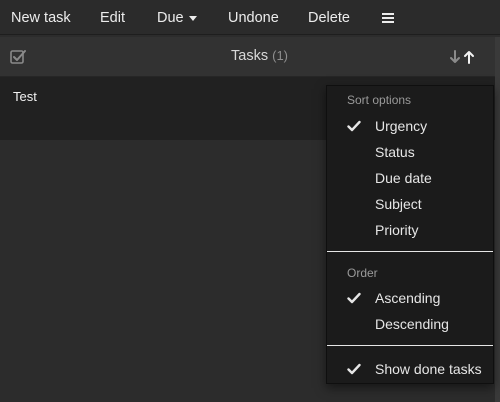  I want to click on order-header: Order, so click(362, 273).